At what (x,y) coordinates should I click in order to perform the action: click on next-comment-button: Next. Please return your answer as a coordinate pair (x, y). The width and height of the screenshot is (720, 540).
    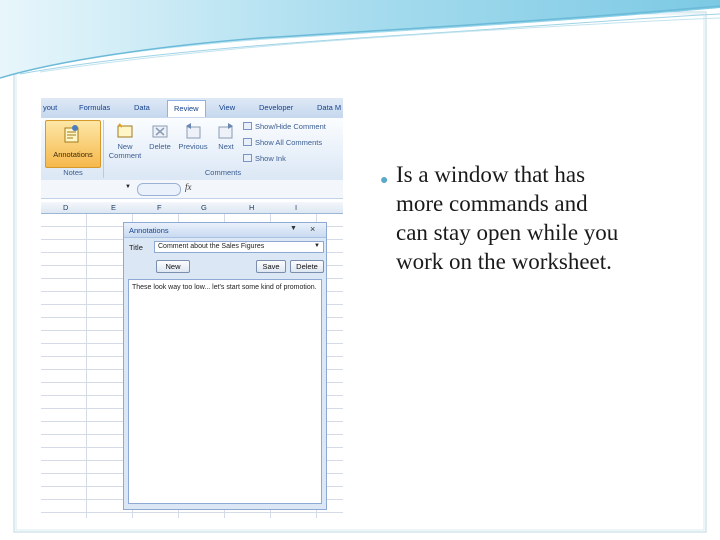
    Looking at the image, I should click on (226, 136).